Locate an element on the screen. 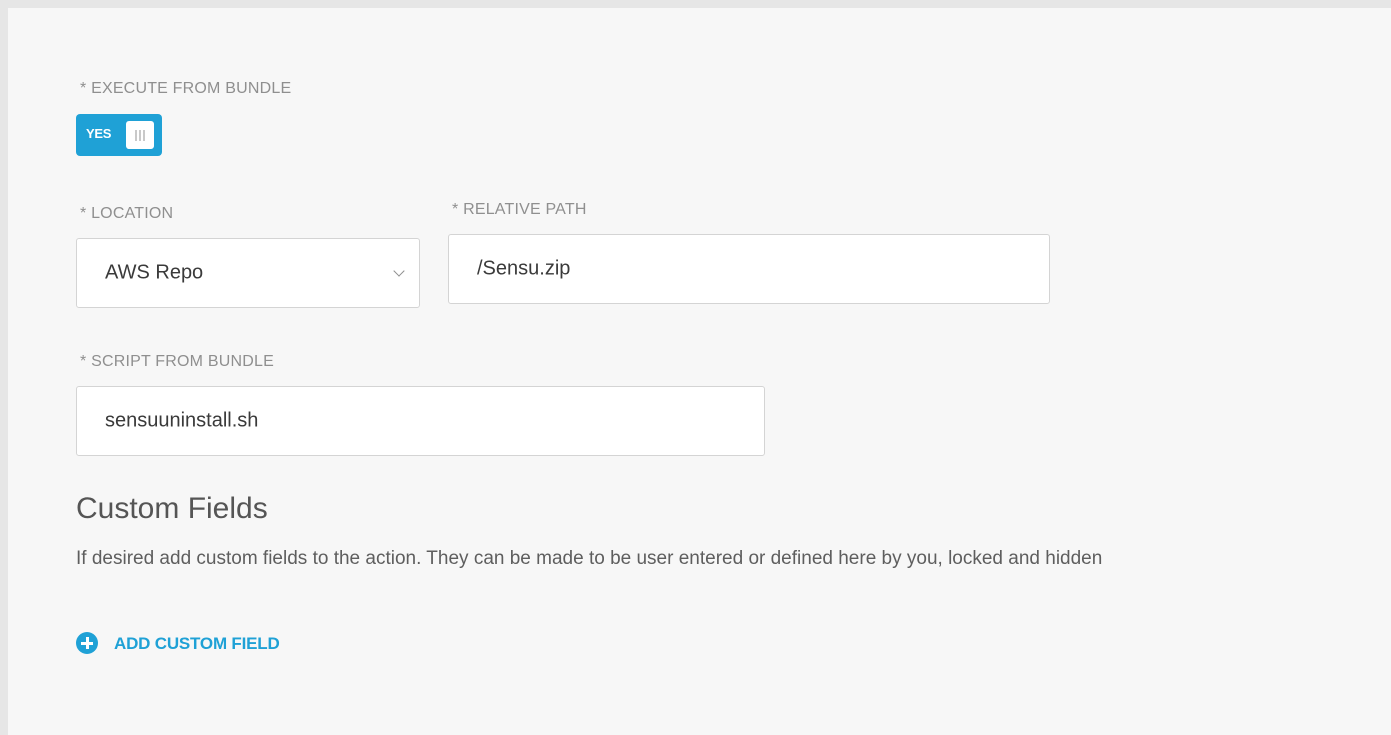 The height and width of the screenshot is (735, 1391). script-from-bundle-input: sensuuninstall.sh is located at coordinates (420, 421).